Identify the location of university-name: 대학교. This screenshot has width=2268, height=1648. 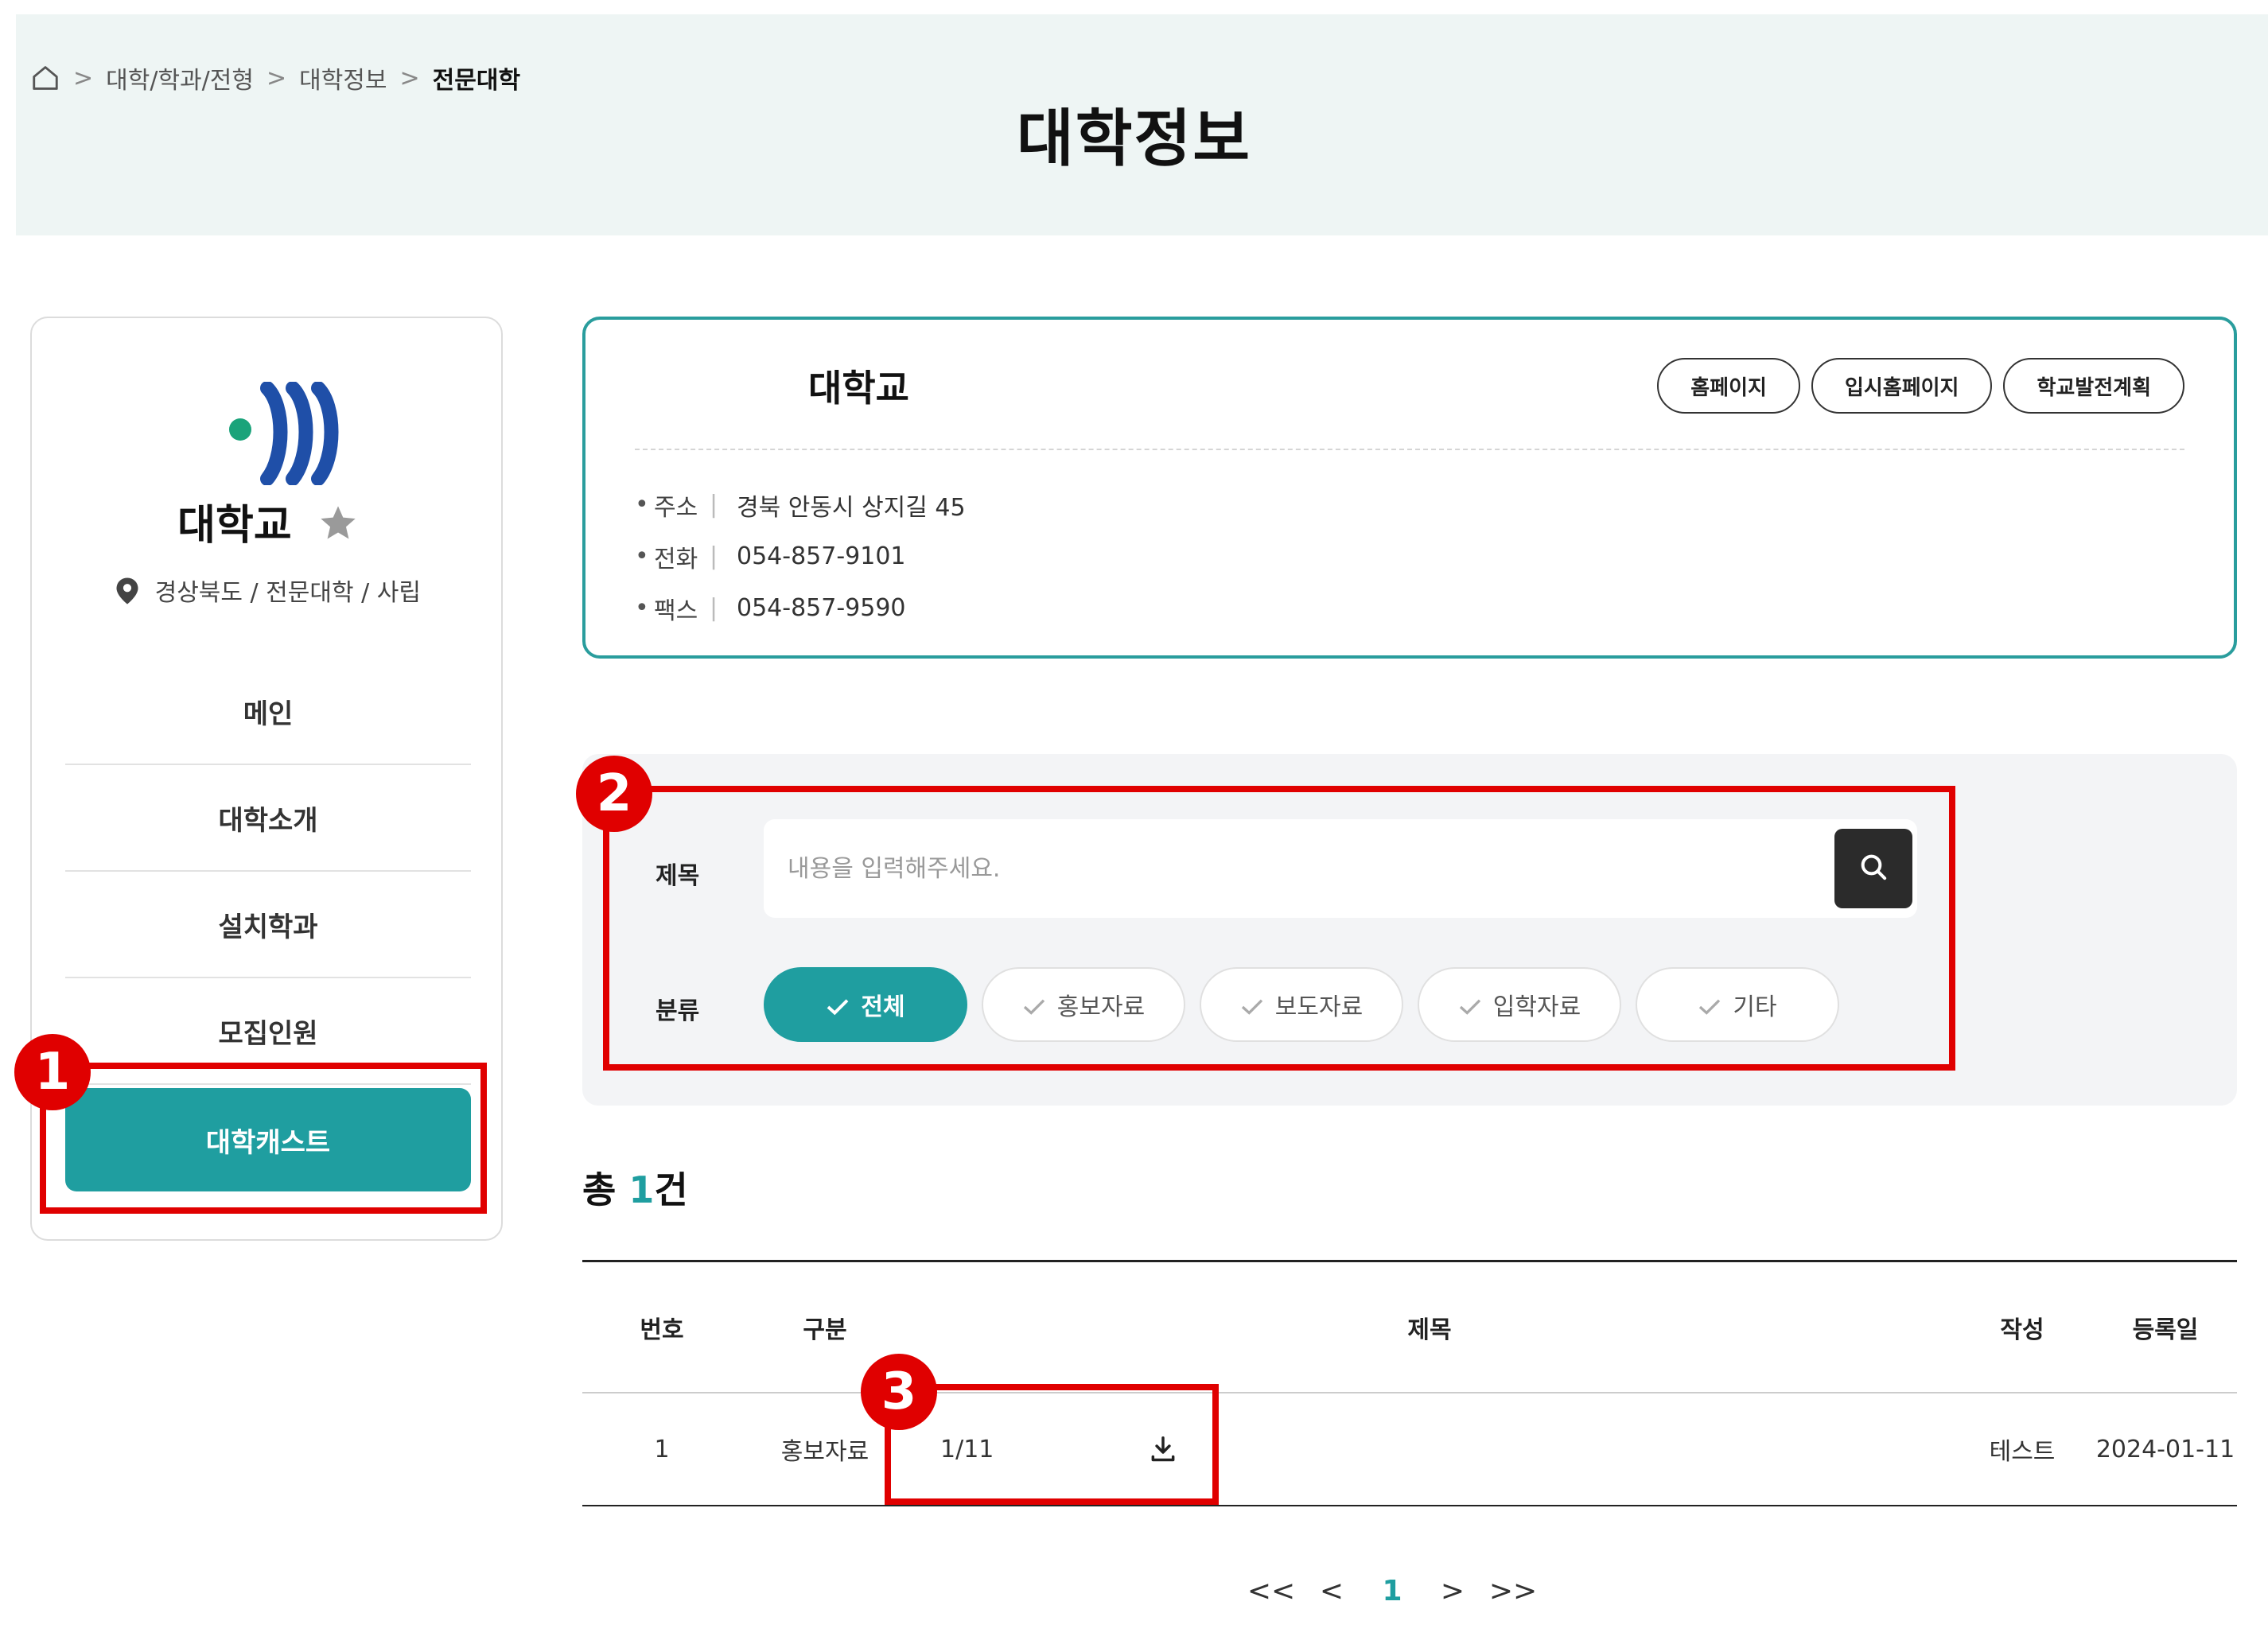
(268, 521).